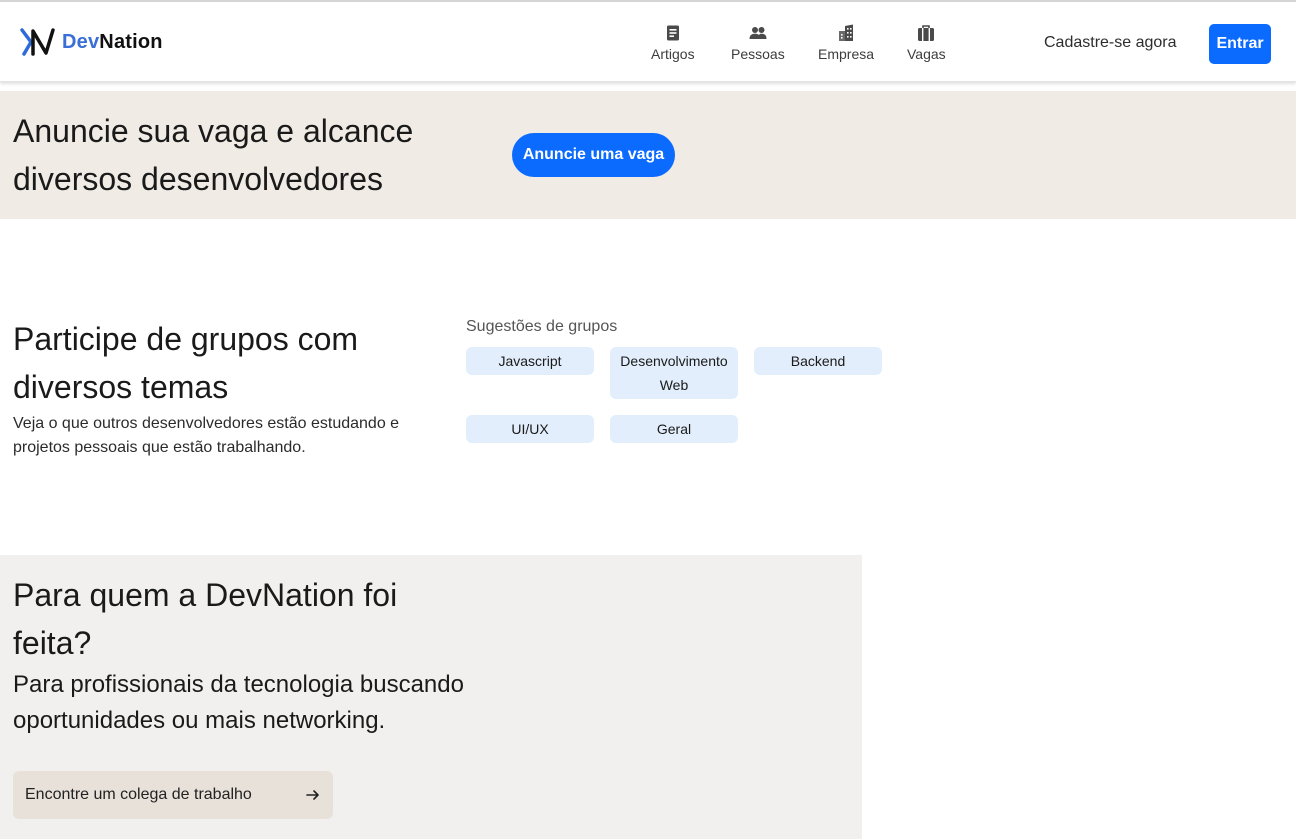 This screenshot has width=1296, height=839. I want to click on article-icon, so click(672, 33).